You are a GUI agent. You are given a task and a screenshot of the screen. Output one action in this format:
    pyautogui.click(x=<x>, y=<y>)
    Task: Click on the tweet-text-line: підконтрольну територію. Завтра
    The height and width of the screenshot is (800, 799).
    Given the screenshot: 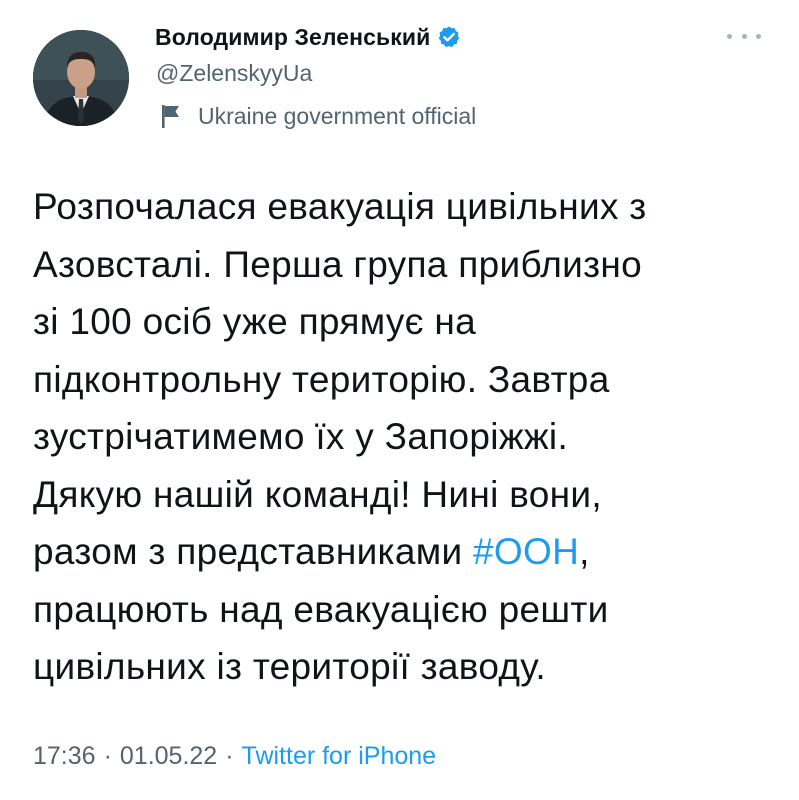 What is the action you would take?
    pyautogui.click(x=321, y=379)
    